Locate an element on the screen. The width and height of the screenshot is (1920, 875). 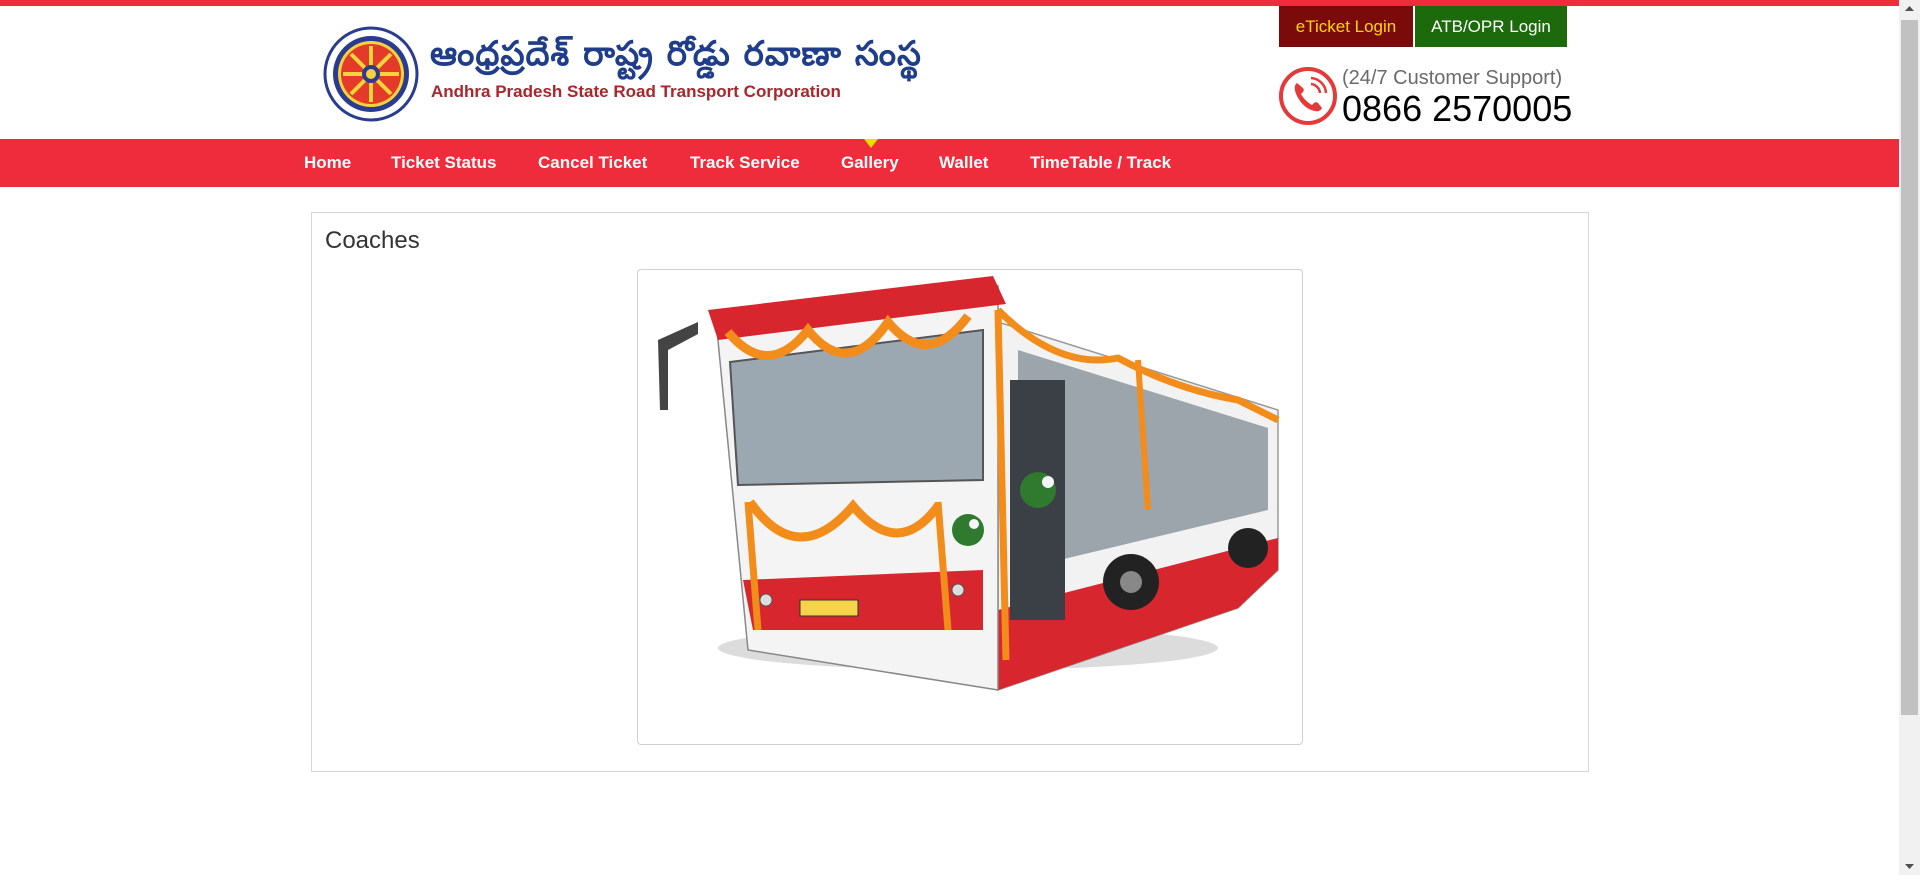
nav-item-ticket-status: Ticket Status is located at coordinates (444, 163).